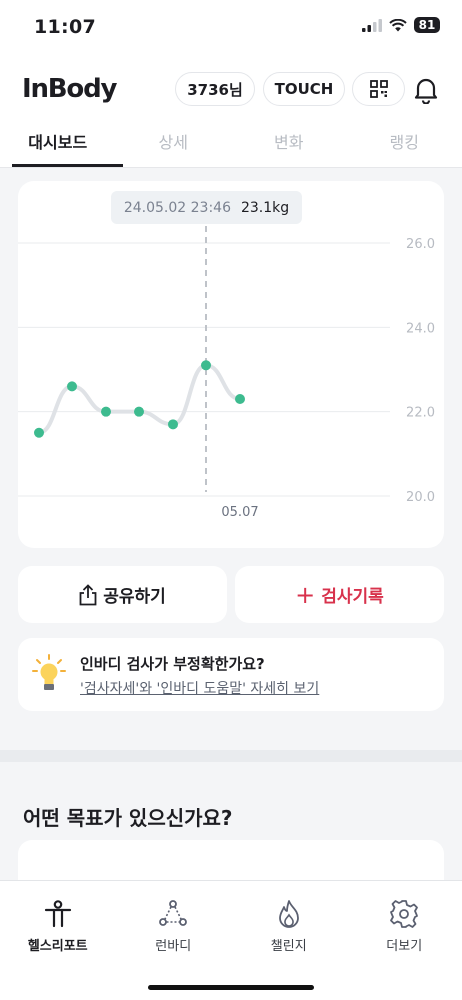 The width and height of the screenshot is (462, 1000). I want to click on nav-runbody-label: 런바디, so click(173, 946).